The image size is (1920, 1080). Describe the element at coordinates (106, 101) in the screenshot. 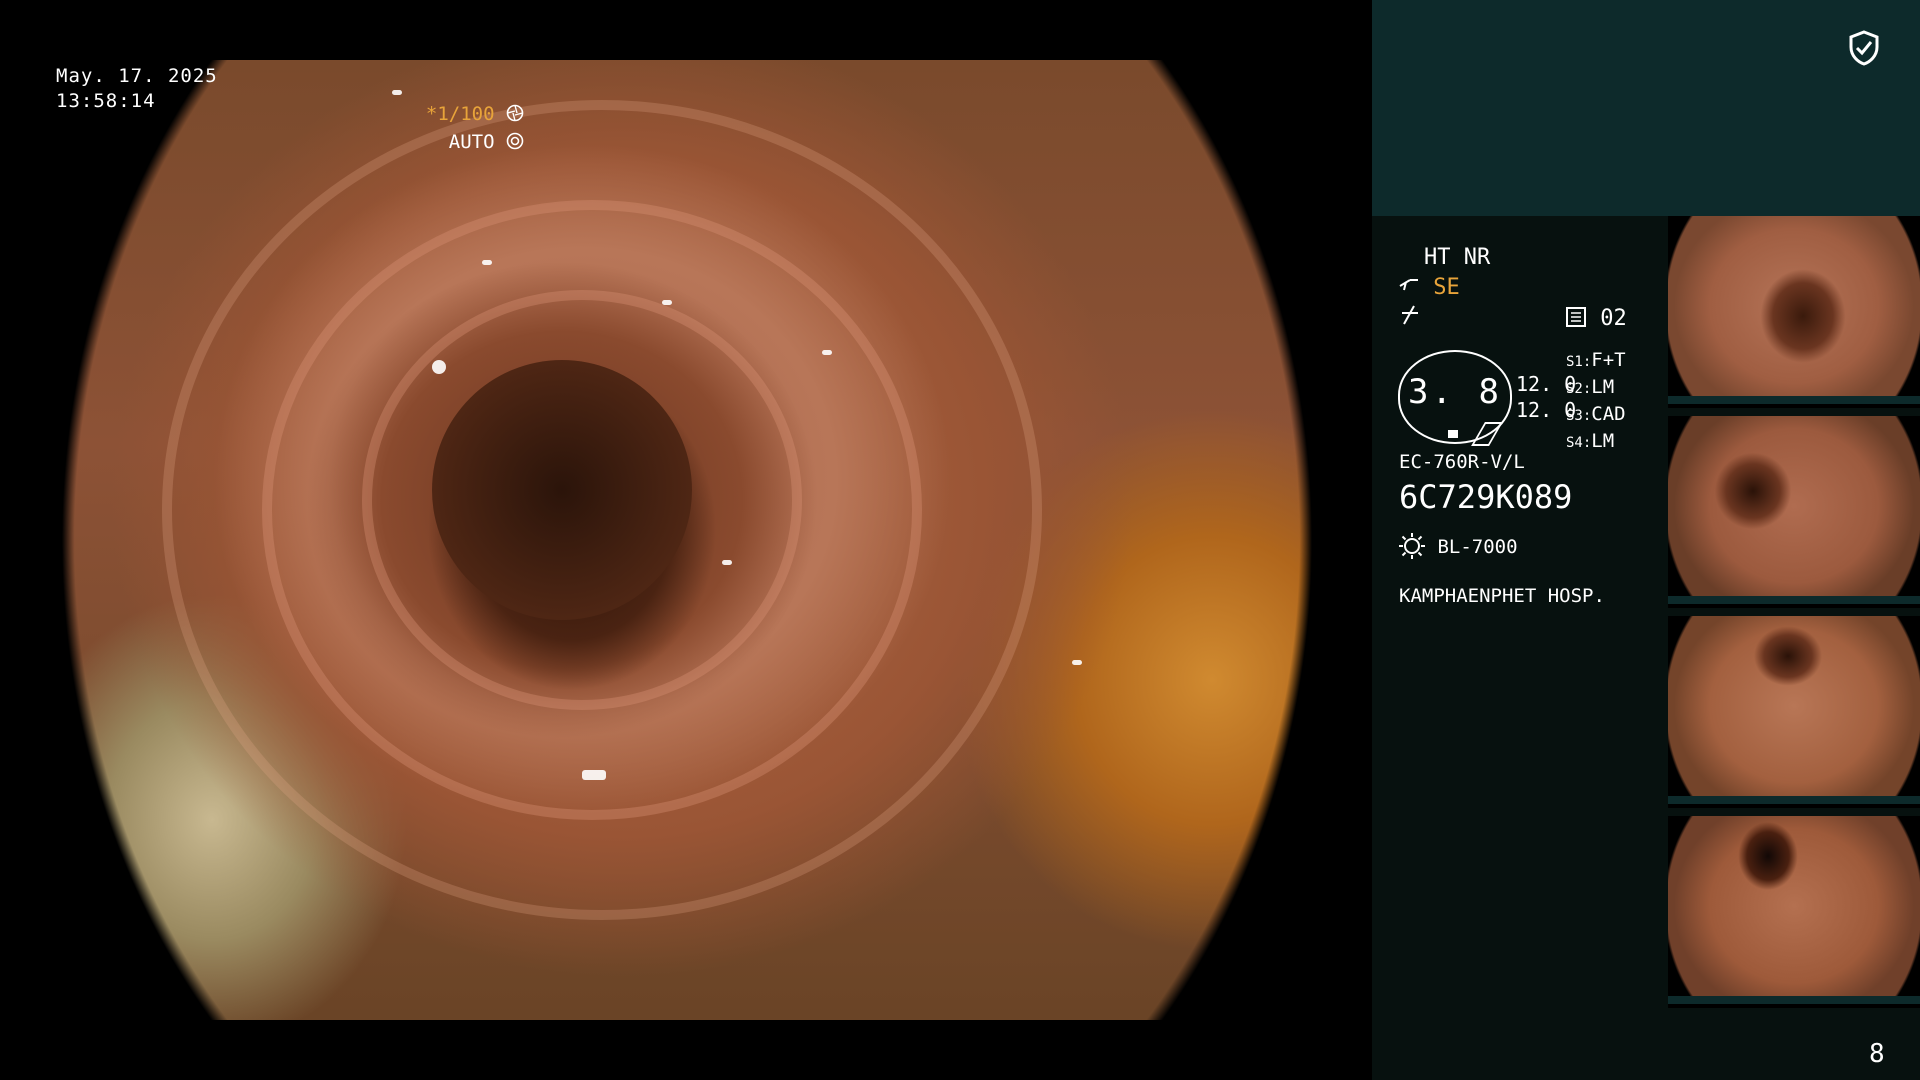

I see `time-label: 13:58:14` at that location.